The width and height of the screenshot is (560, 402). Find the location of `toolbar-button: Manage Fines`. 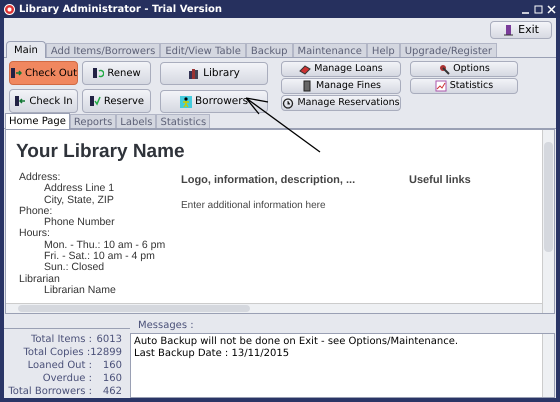

toolbar-button: Manage Fines is located at coordinates (341, 86).